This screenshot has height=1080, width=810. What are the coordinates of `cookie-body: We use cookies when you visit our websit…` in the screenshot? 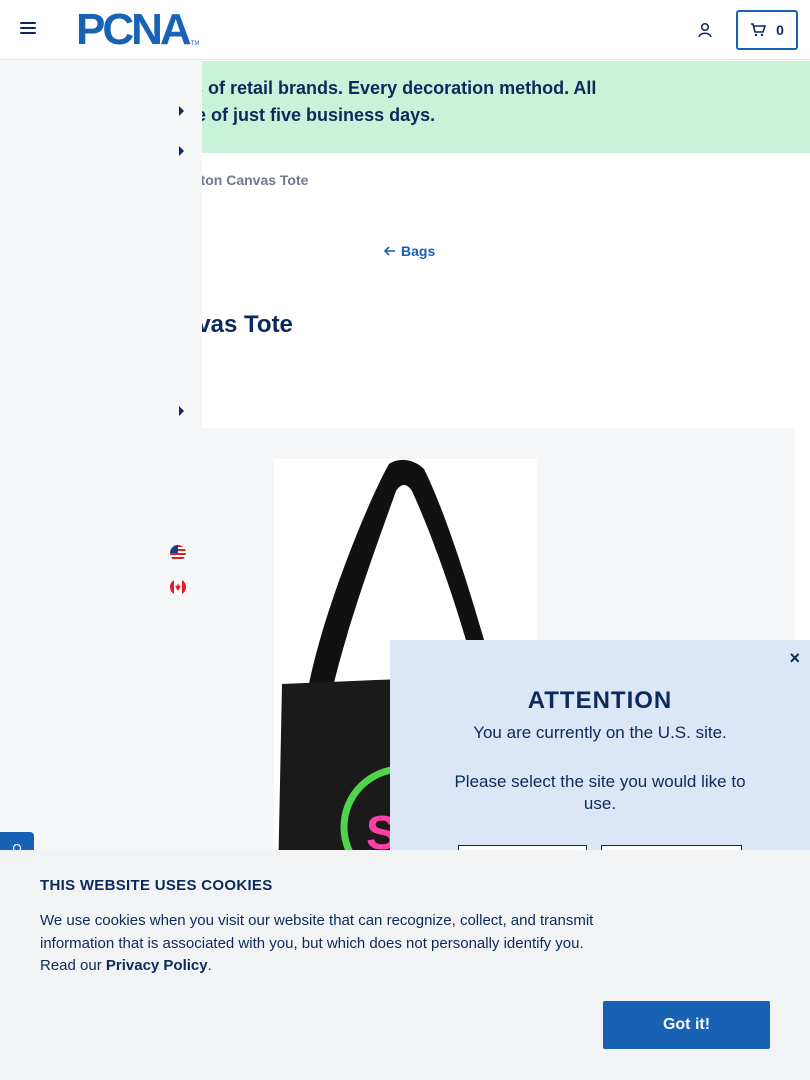 It's located at (320, 944).